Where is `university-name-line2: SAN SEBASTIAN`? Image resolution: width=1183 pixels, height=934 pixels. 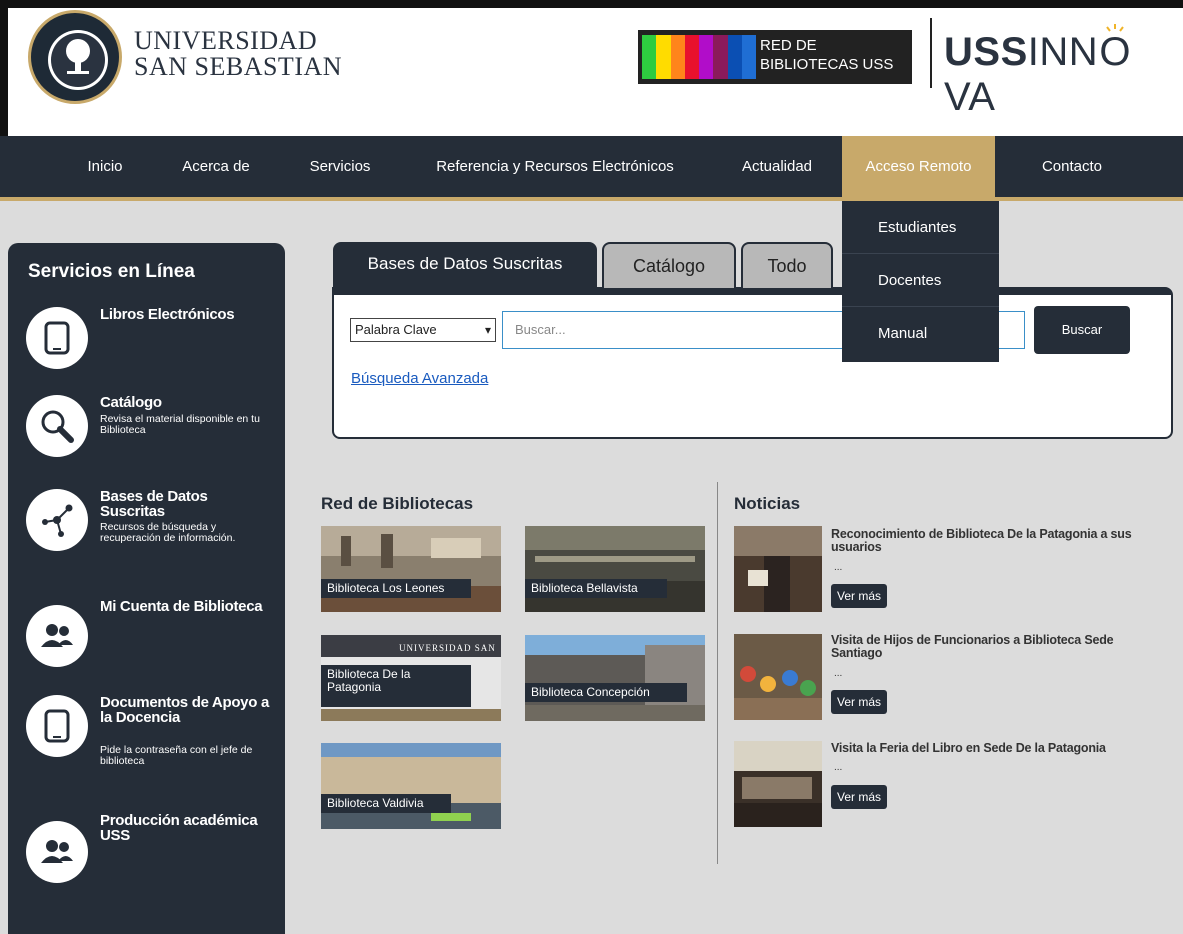
university-name-line2: SAN SEBASTIAN is located at coordinates (238, 66).